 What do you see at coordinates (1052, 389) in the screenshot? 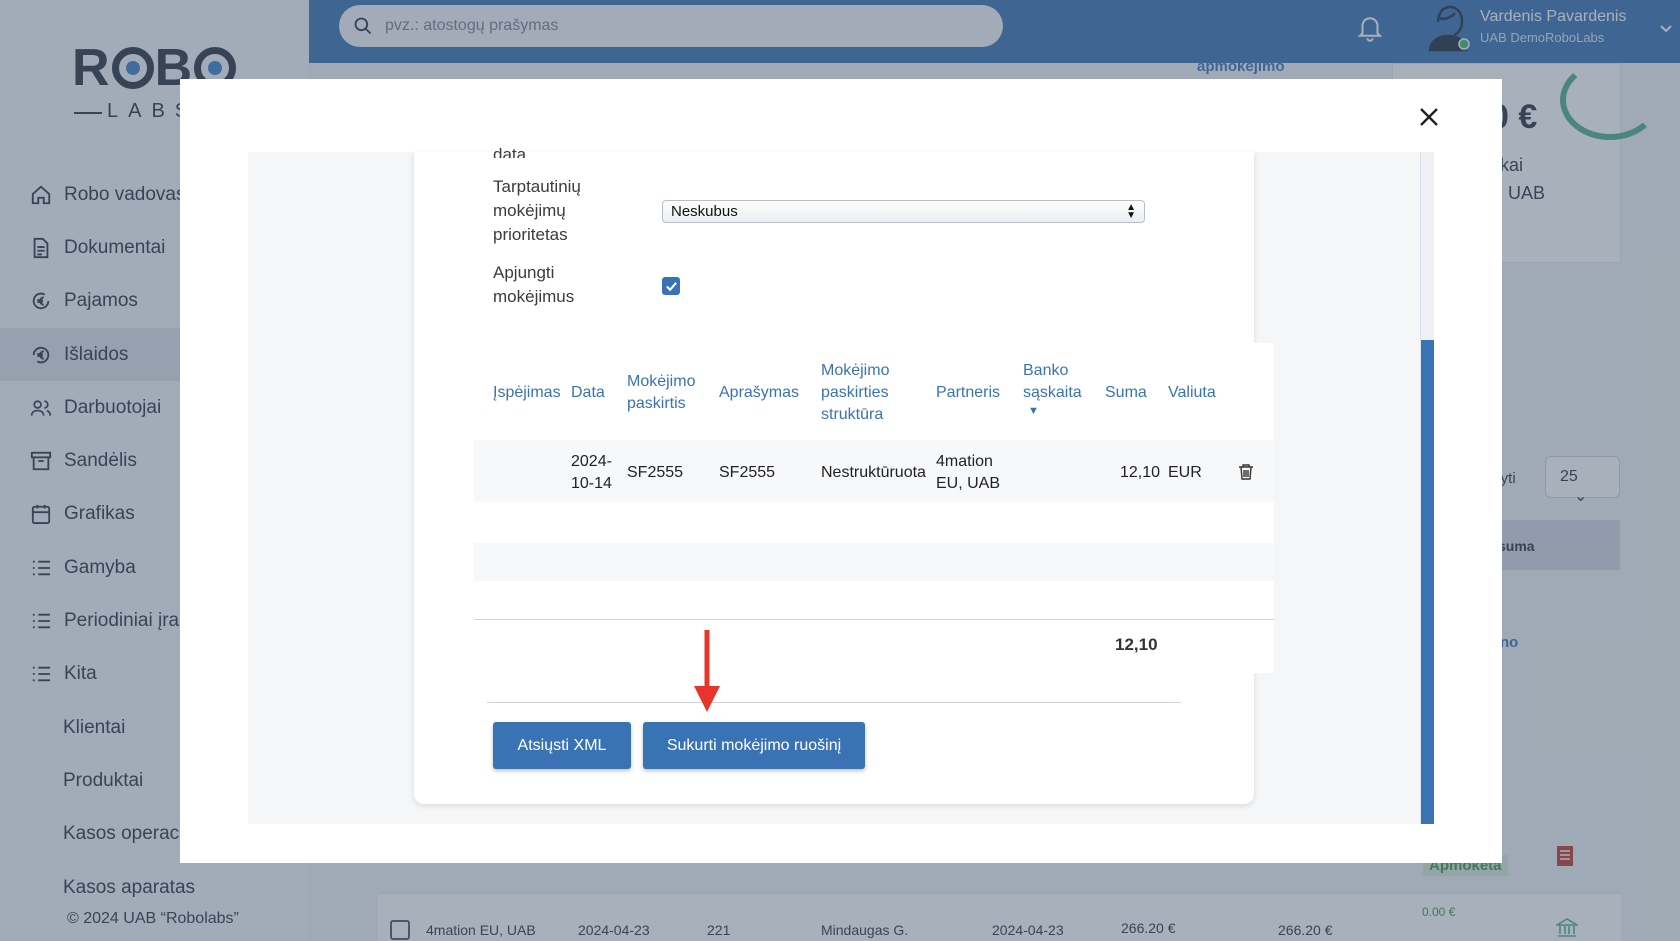
I see `column-header-bank-account: Banko sąskaita ▼` at bounding box center [1052, 389].